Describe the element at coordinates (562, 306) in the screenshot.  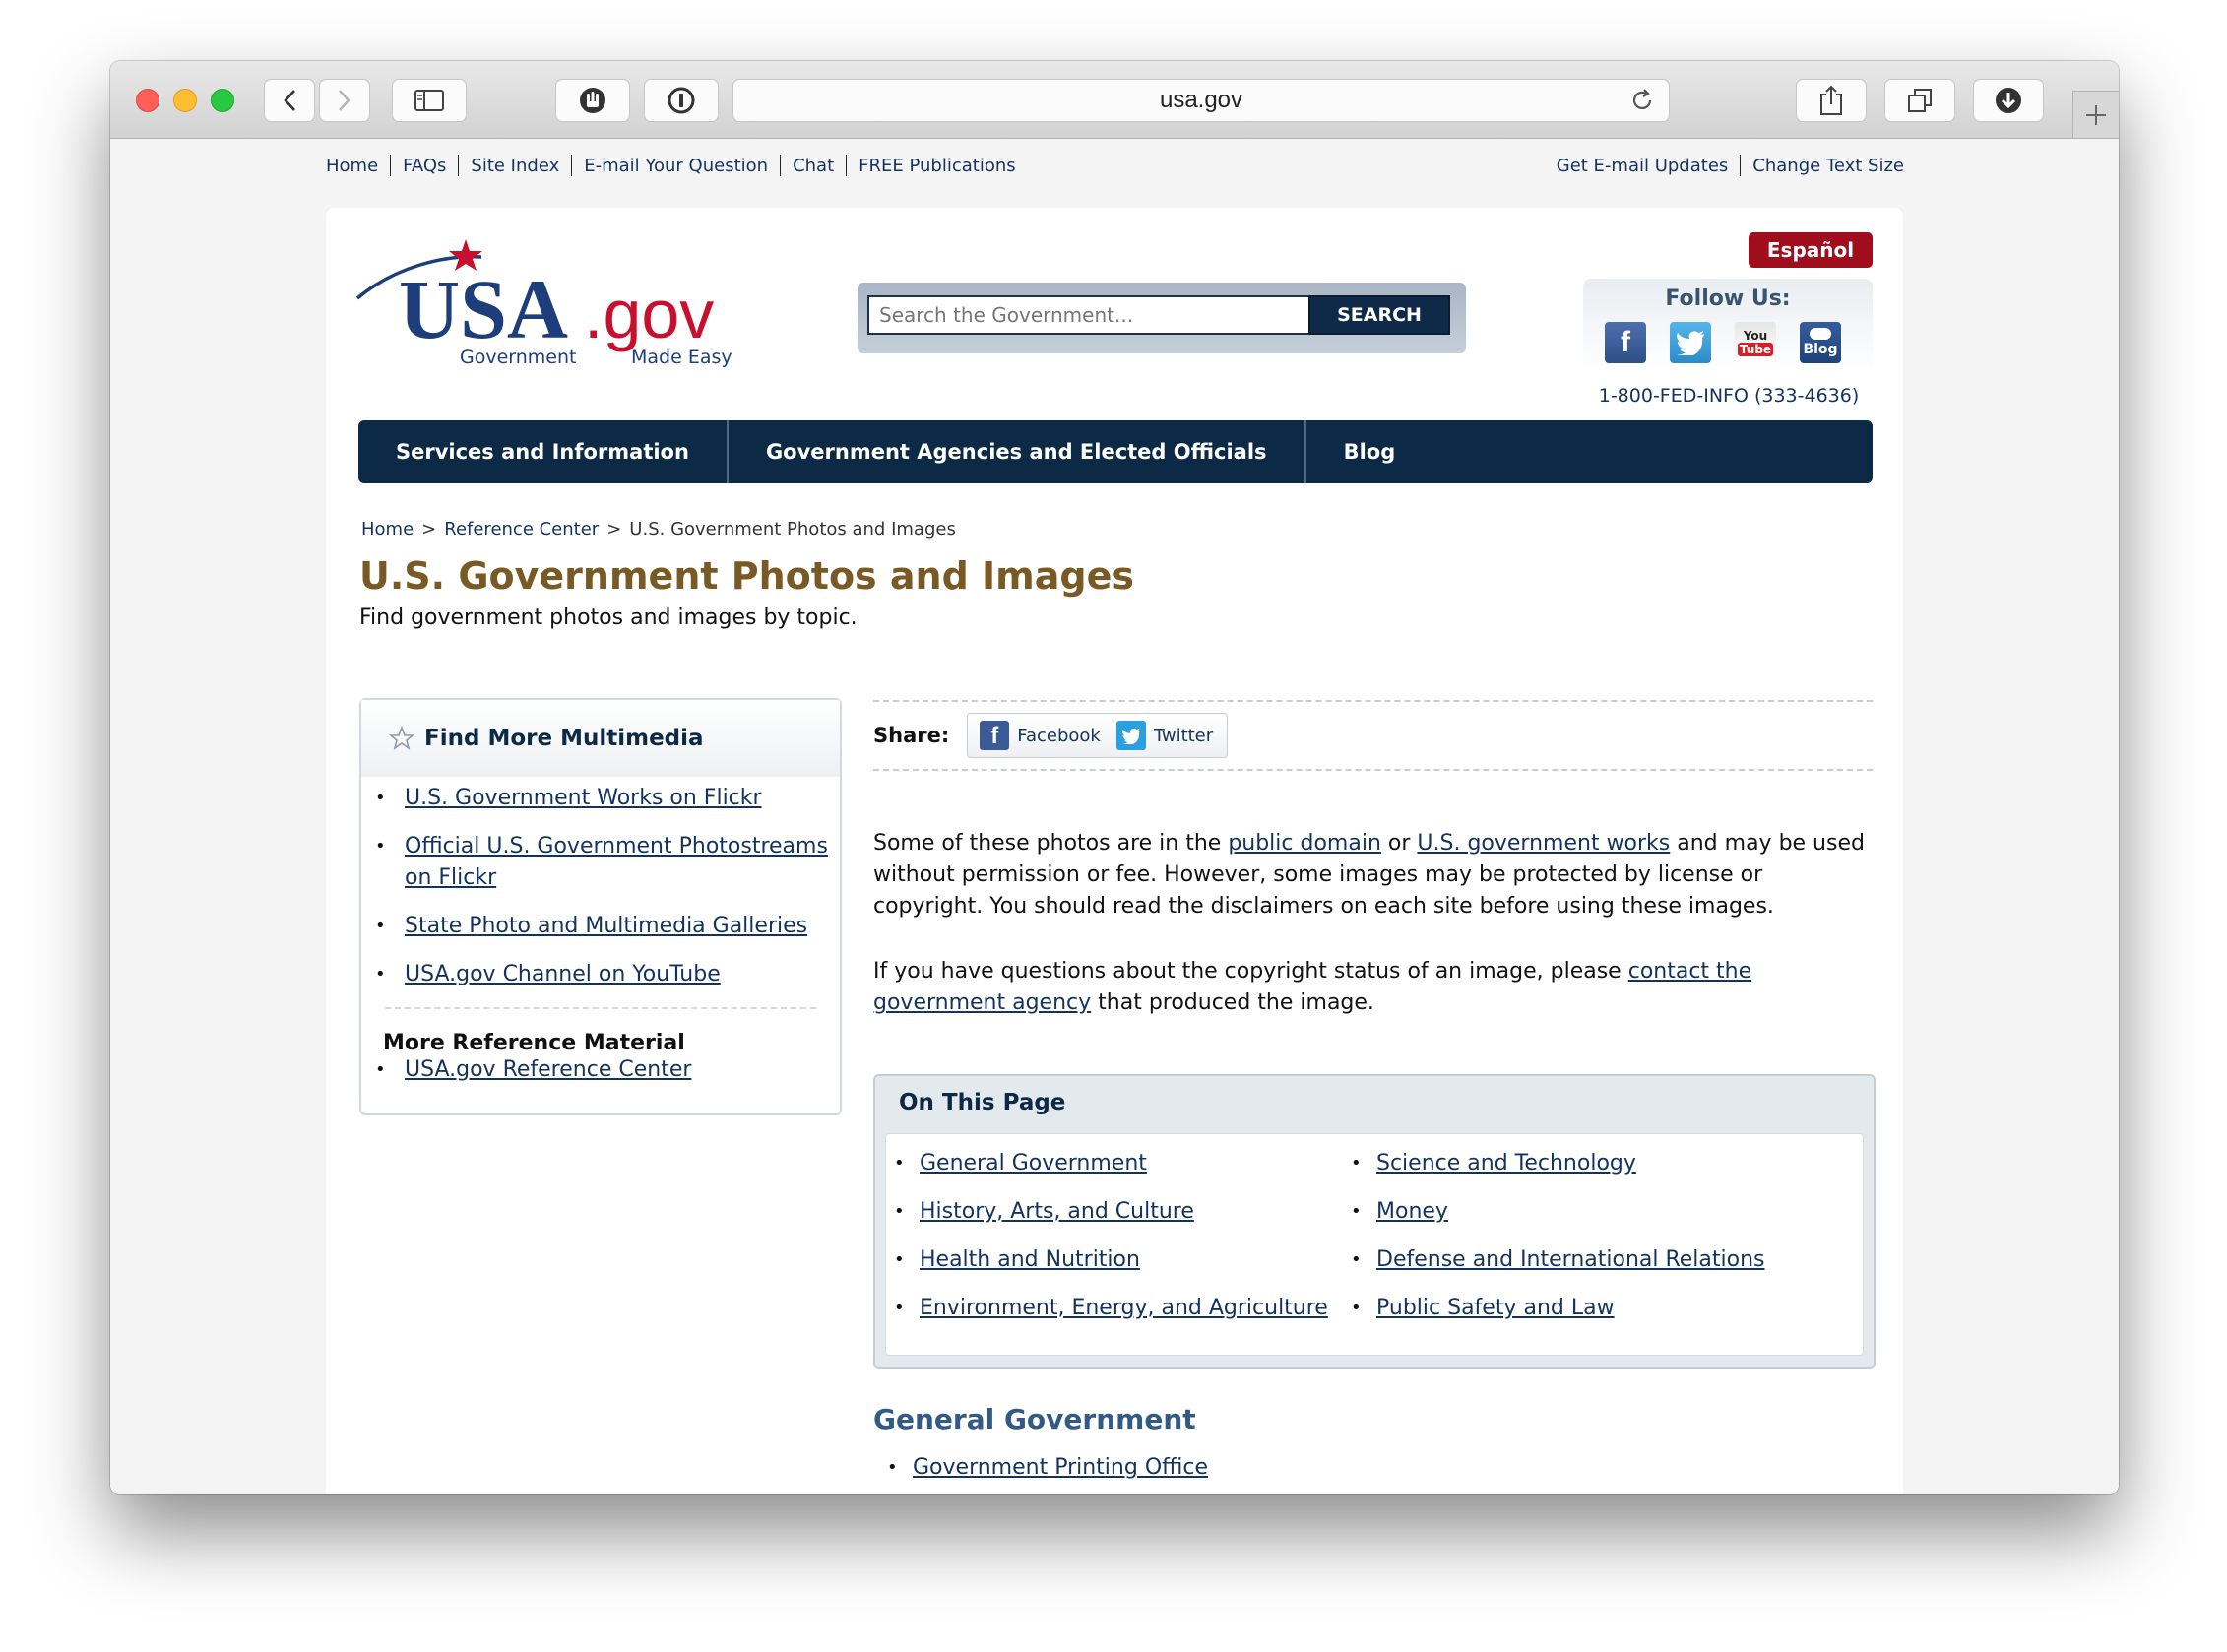
I see `usagov-logo: USA .gov Government Made Easy` at that location.